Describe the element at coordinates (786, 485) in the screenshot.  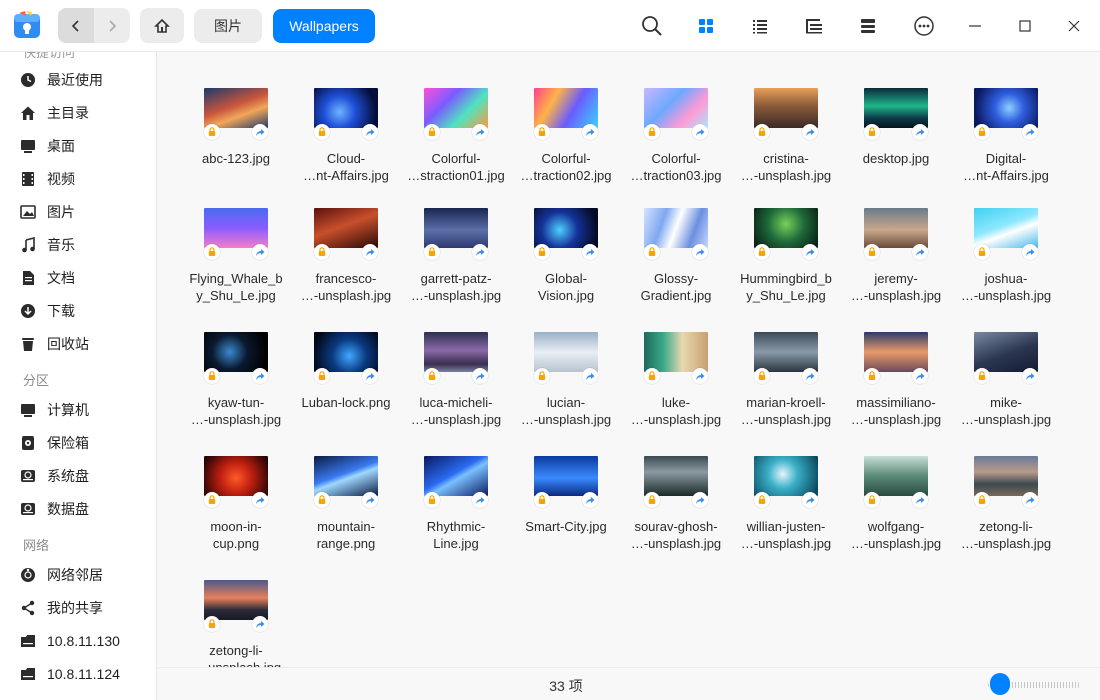
I see `file-item: willian-justen- …-unsplash.jpg` at that location.